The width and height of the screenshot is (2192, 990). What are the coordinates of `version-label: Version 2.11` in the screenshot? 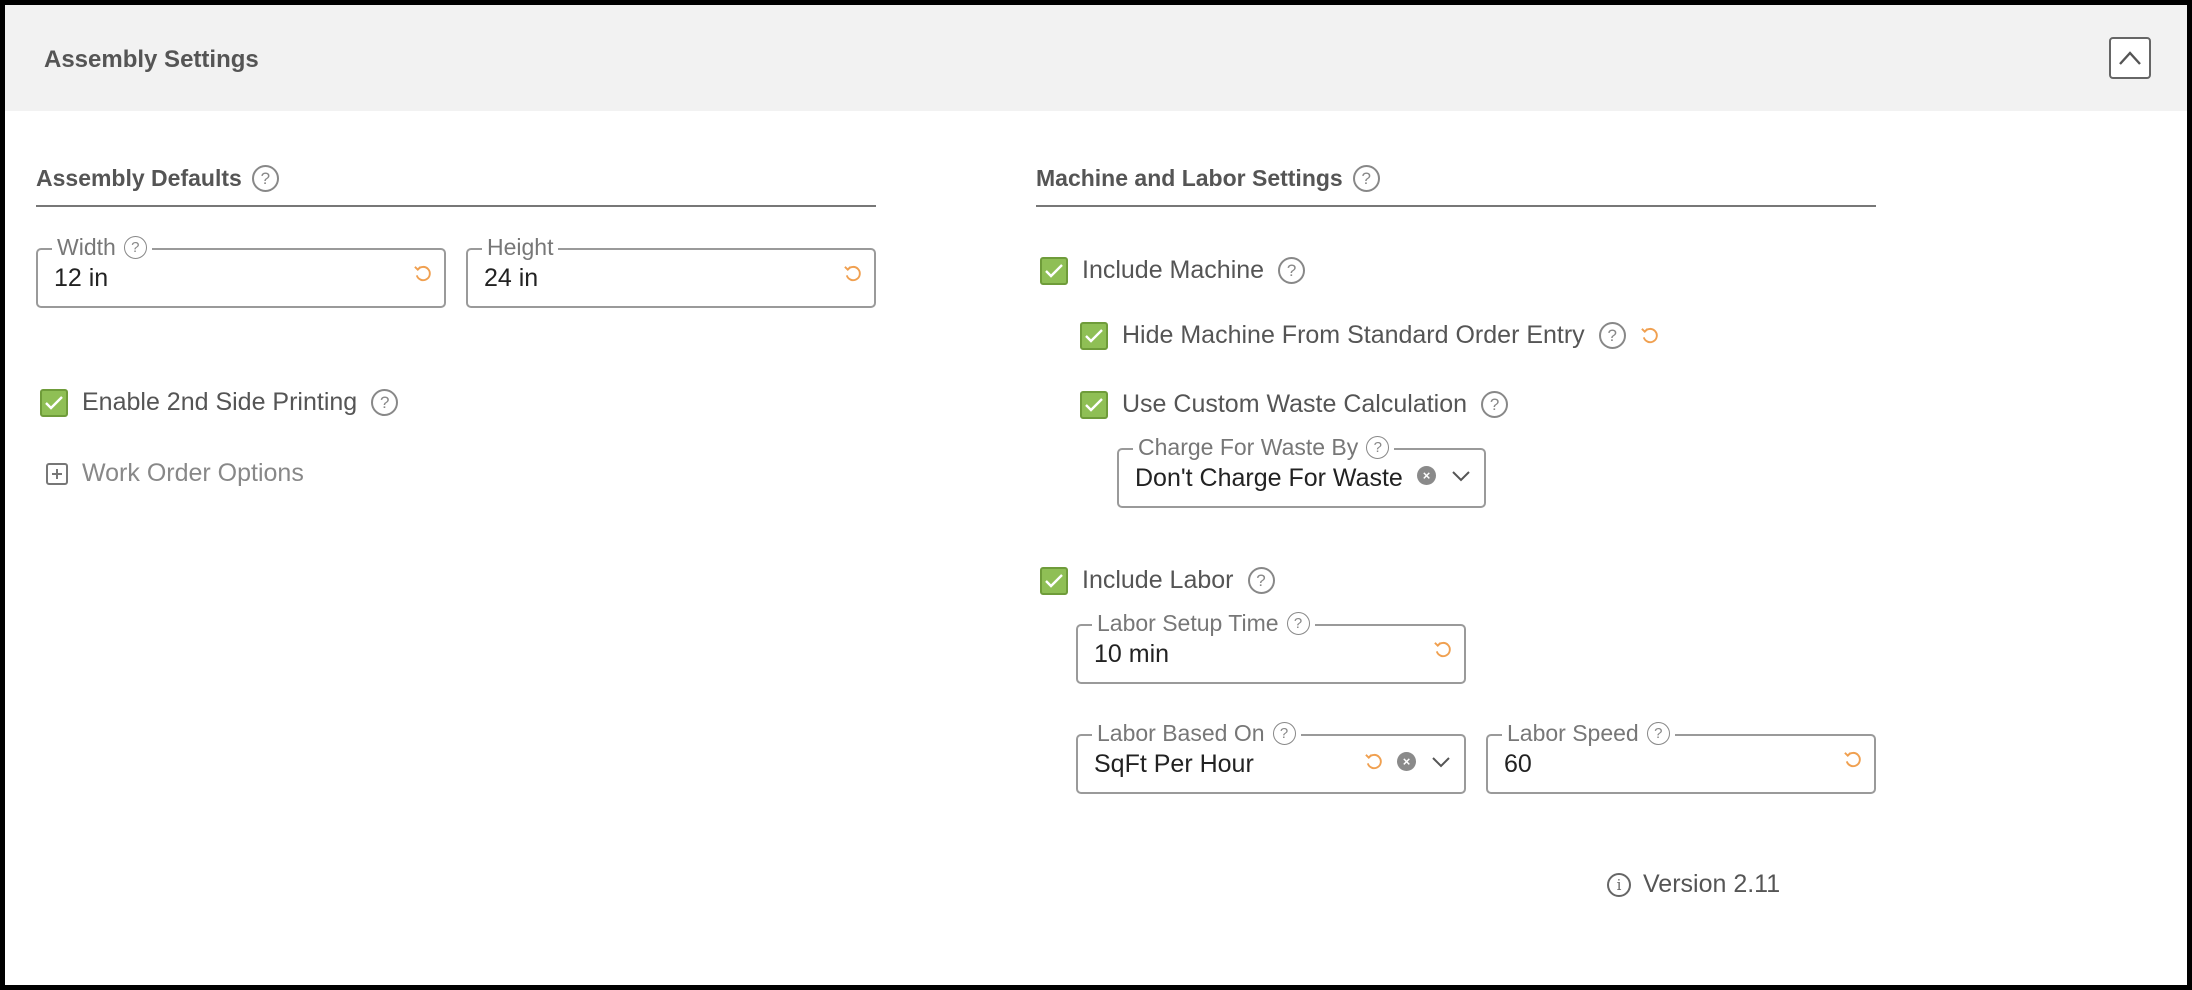 It's located at (1712, 884).